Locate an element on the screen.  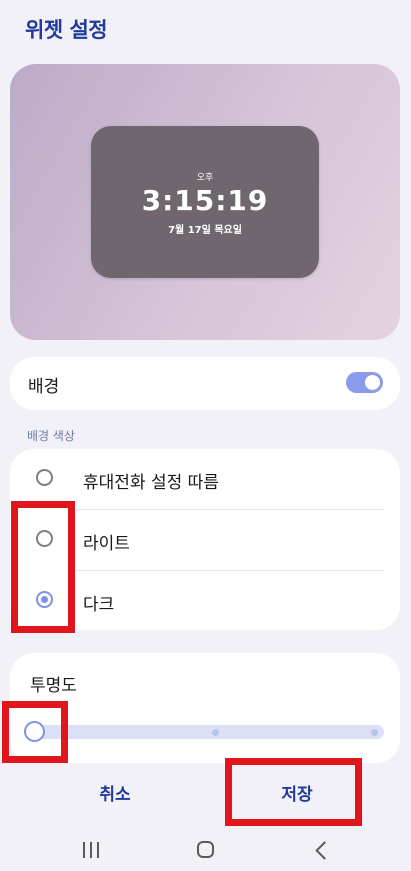
option-follow-phone: 휴대전화 설정 따름 is located at coordinates (205, 479).